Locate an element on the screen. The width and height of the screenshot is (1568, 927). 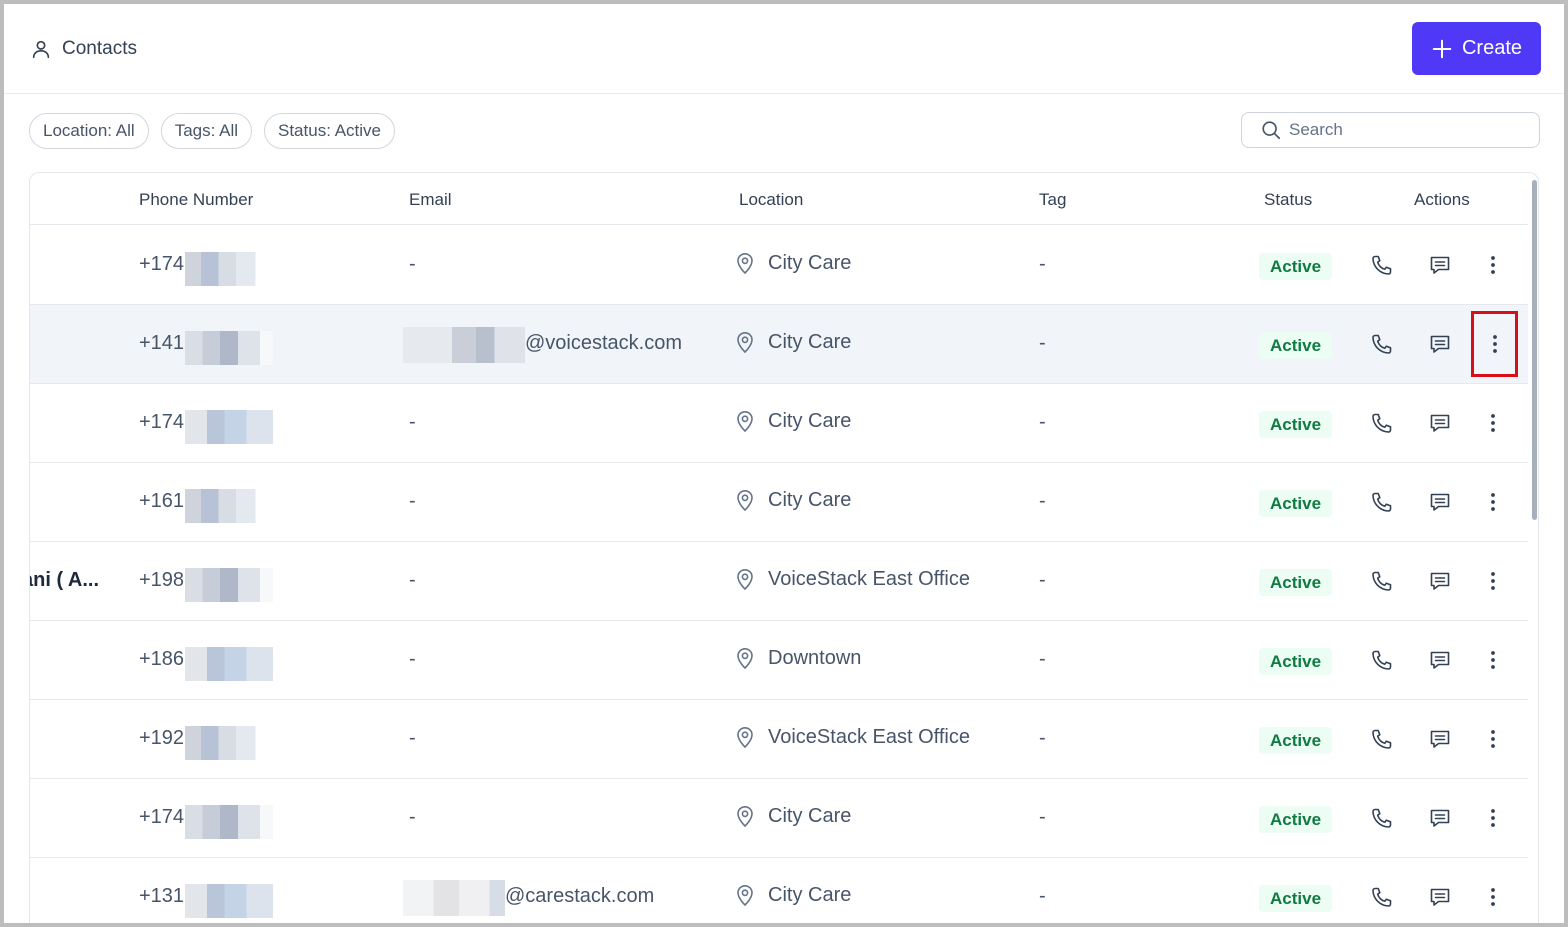
tags-filter: Tags: All is located at coordinates (206, 131).